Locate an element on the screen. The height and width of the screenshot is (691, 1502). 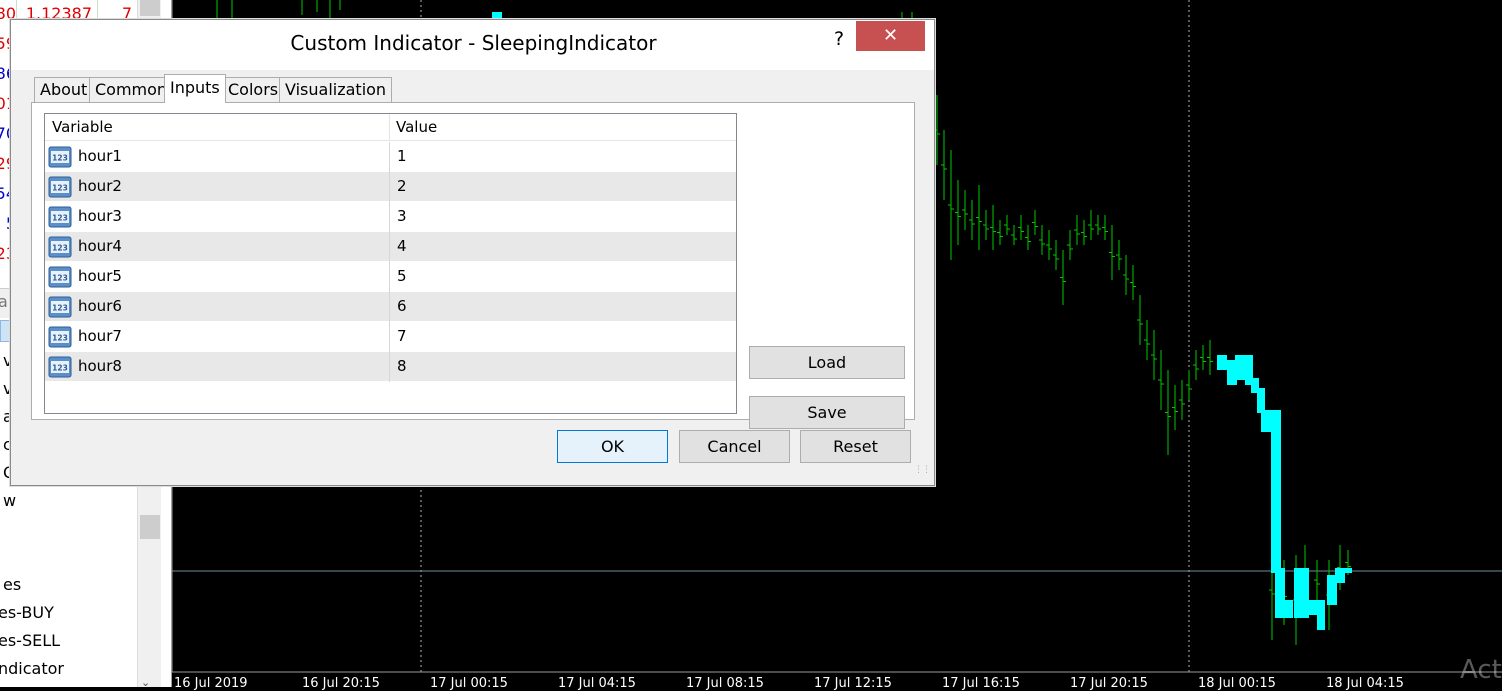
navigator-item: ndicator is located at coordinates (32, 668).